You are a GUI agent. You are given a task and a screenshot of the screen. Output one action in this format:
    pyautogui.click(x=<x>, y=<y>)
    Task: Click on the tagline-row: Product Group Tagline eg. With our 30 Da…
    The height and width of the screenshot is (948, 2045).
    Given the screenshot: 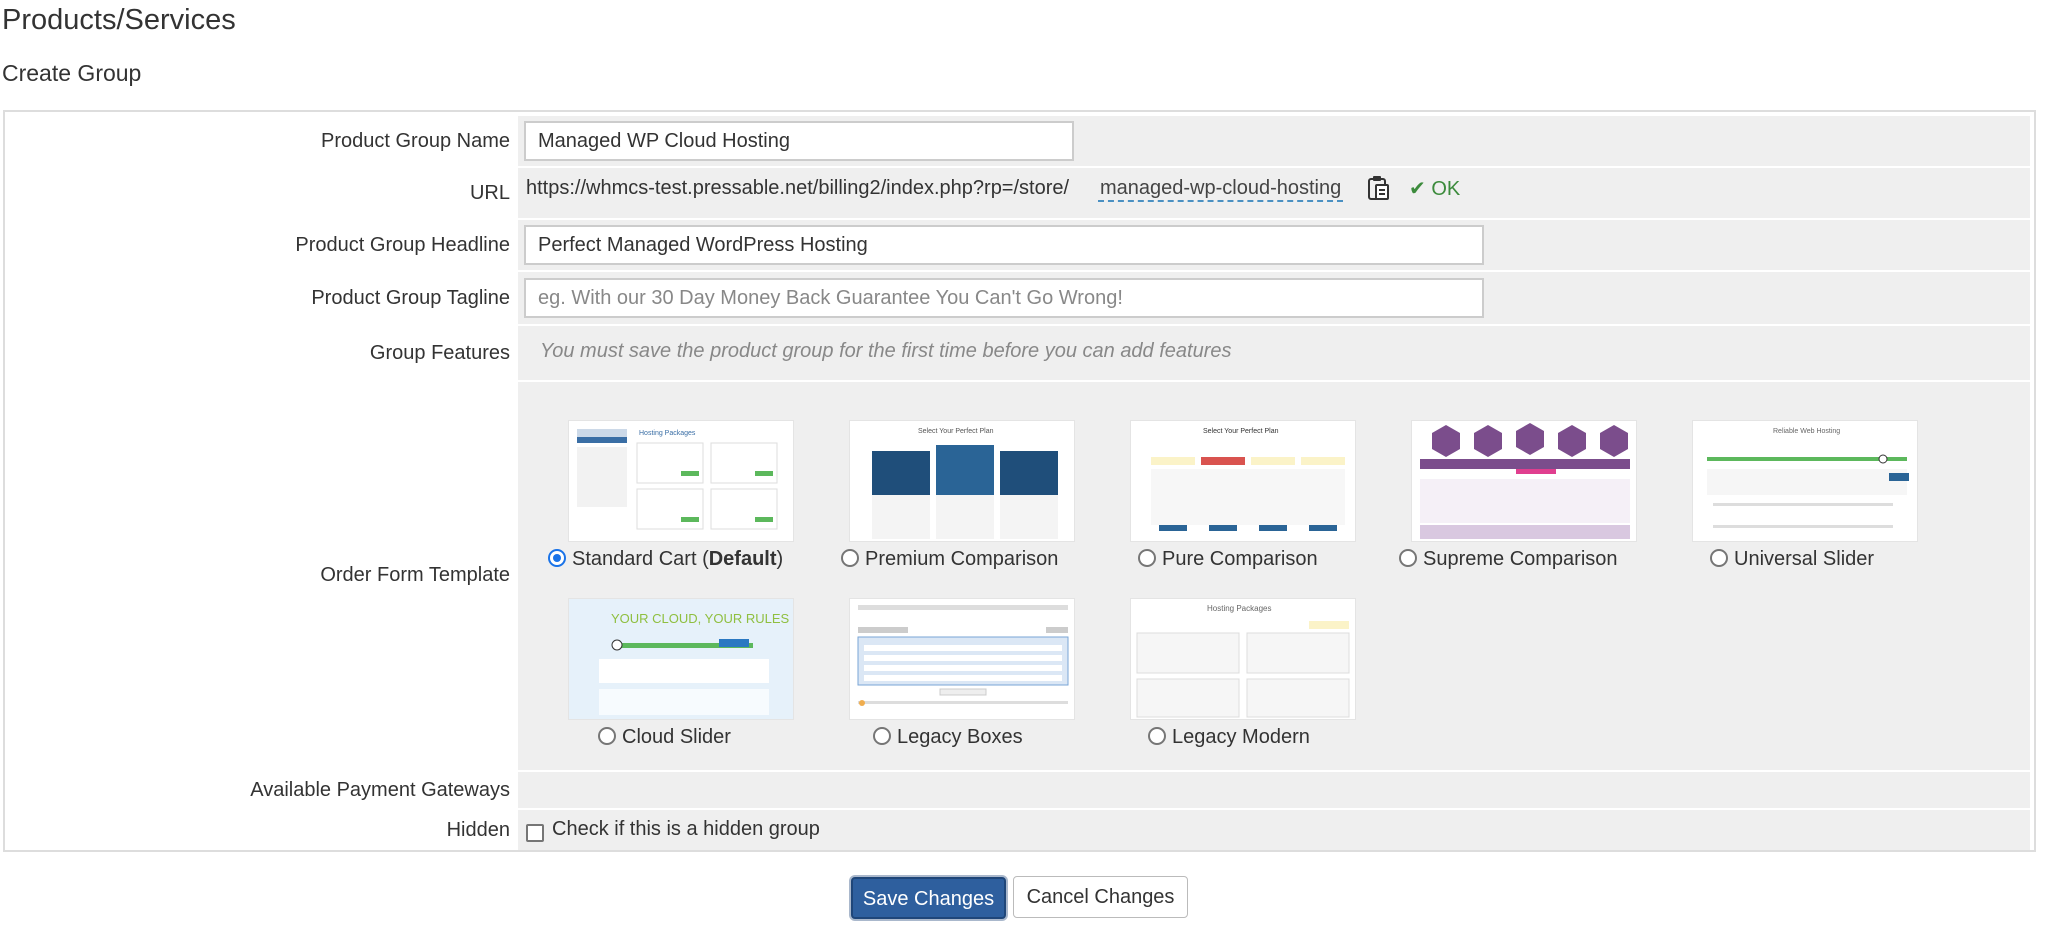 What is the action you would take?
    pyautogui.click(x=1019, y=298)
    